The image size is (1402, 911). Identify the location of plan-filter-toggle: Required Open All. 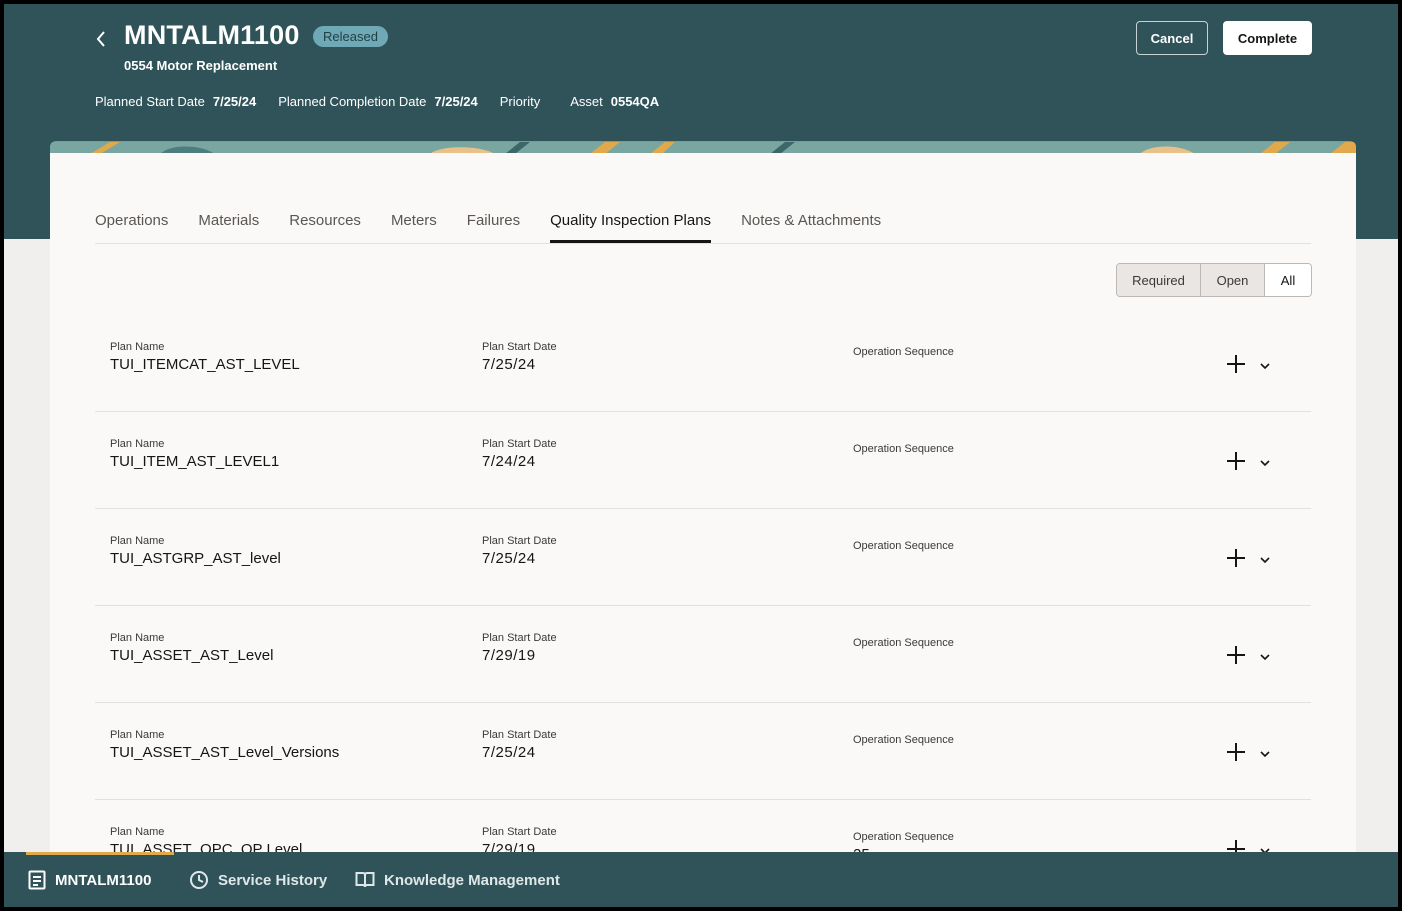
(1214, 280).